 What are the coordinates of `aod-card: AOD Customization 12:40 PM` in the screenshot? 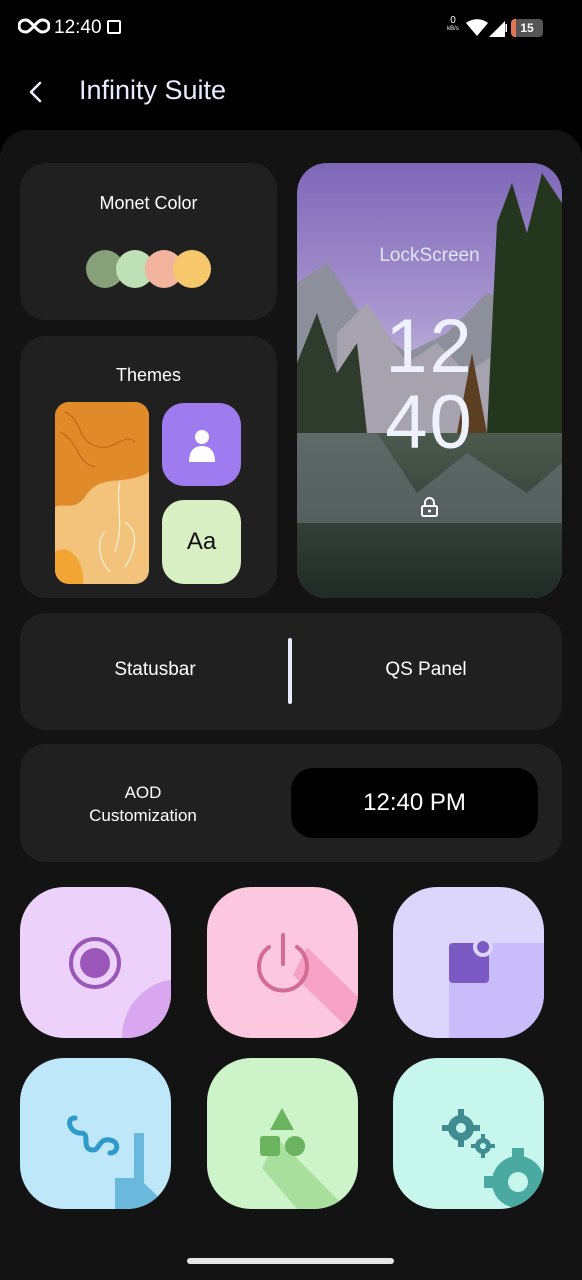 It's located at (291, 803).